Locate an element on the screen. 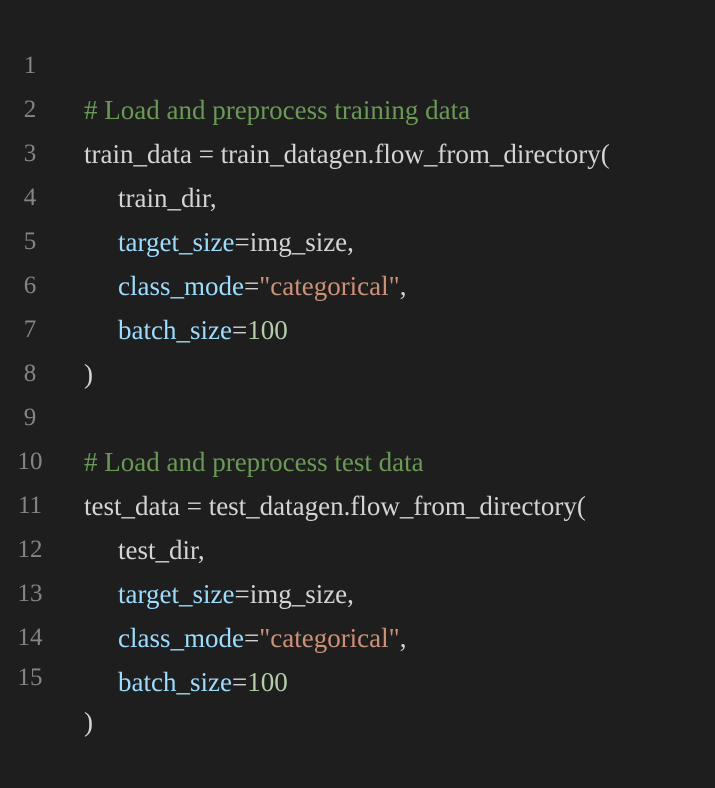 This screenshot has height=788, width=715. operator-token: = is located at coordinates (239, 682).